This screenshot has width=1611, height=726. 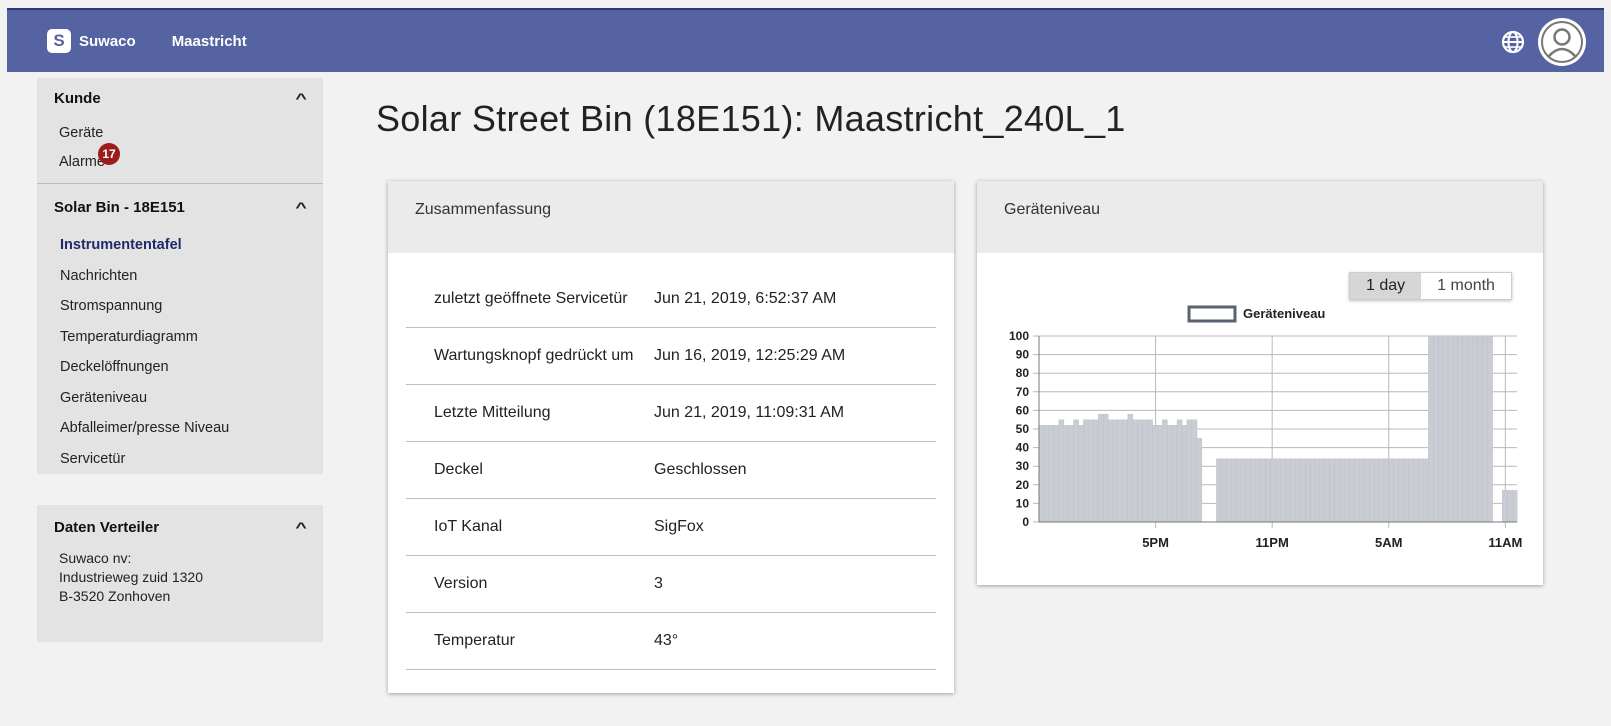 What do you see at coordinates (107, 527) in the screenshot?
I see `sidebar-title-verteiler: Daten Verteiler` at bounding box center [107, 527].